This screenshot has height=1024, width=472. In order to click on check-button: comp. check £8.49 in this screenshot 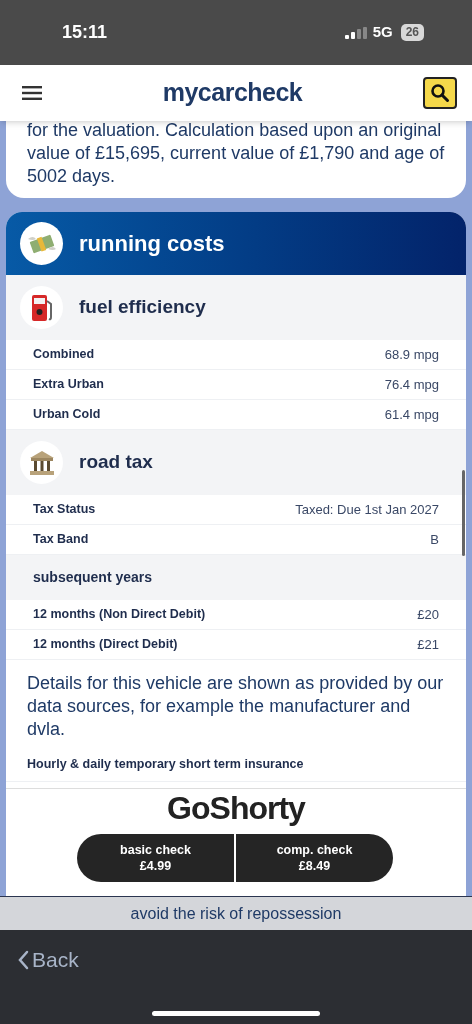, I will do `click(314, 858)`.